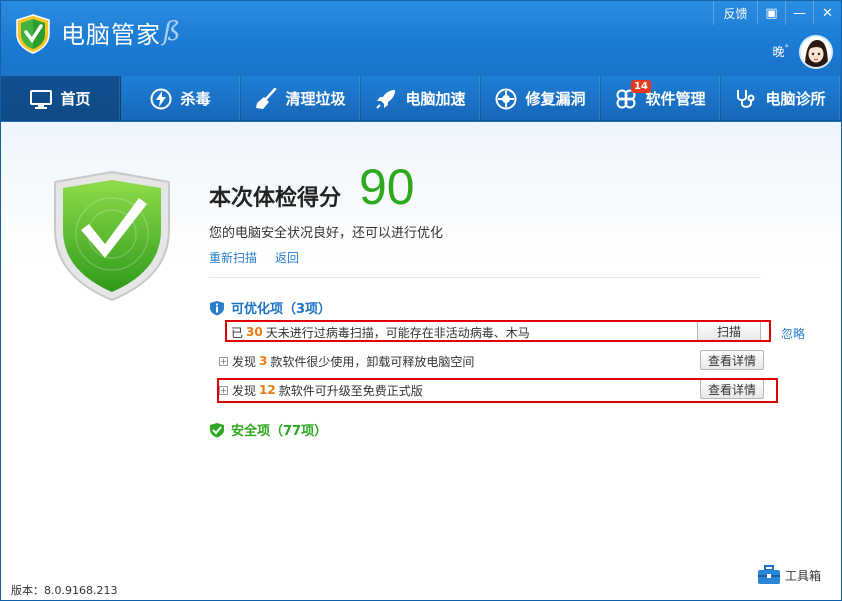 The height and width of the screenshot is (601, 842). What do you see at coordinates (771, 13) in the screenshot?
I see `skin-icon: ▣` at bounding box center [771, 13].